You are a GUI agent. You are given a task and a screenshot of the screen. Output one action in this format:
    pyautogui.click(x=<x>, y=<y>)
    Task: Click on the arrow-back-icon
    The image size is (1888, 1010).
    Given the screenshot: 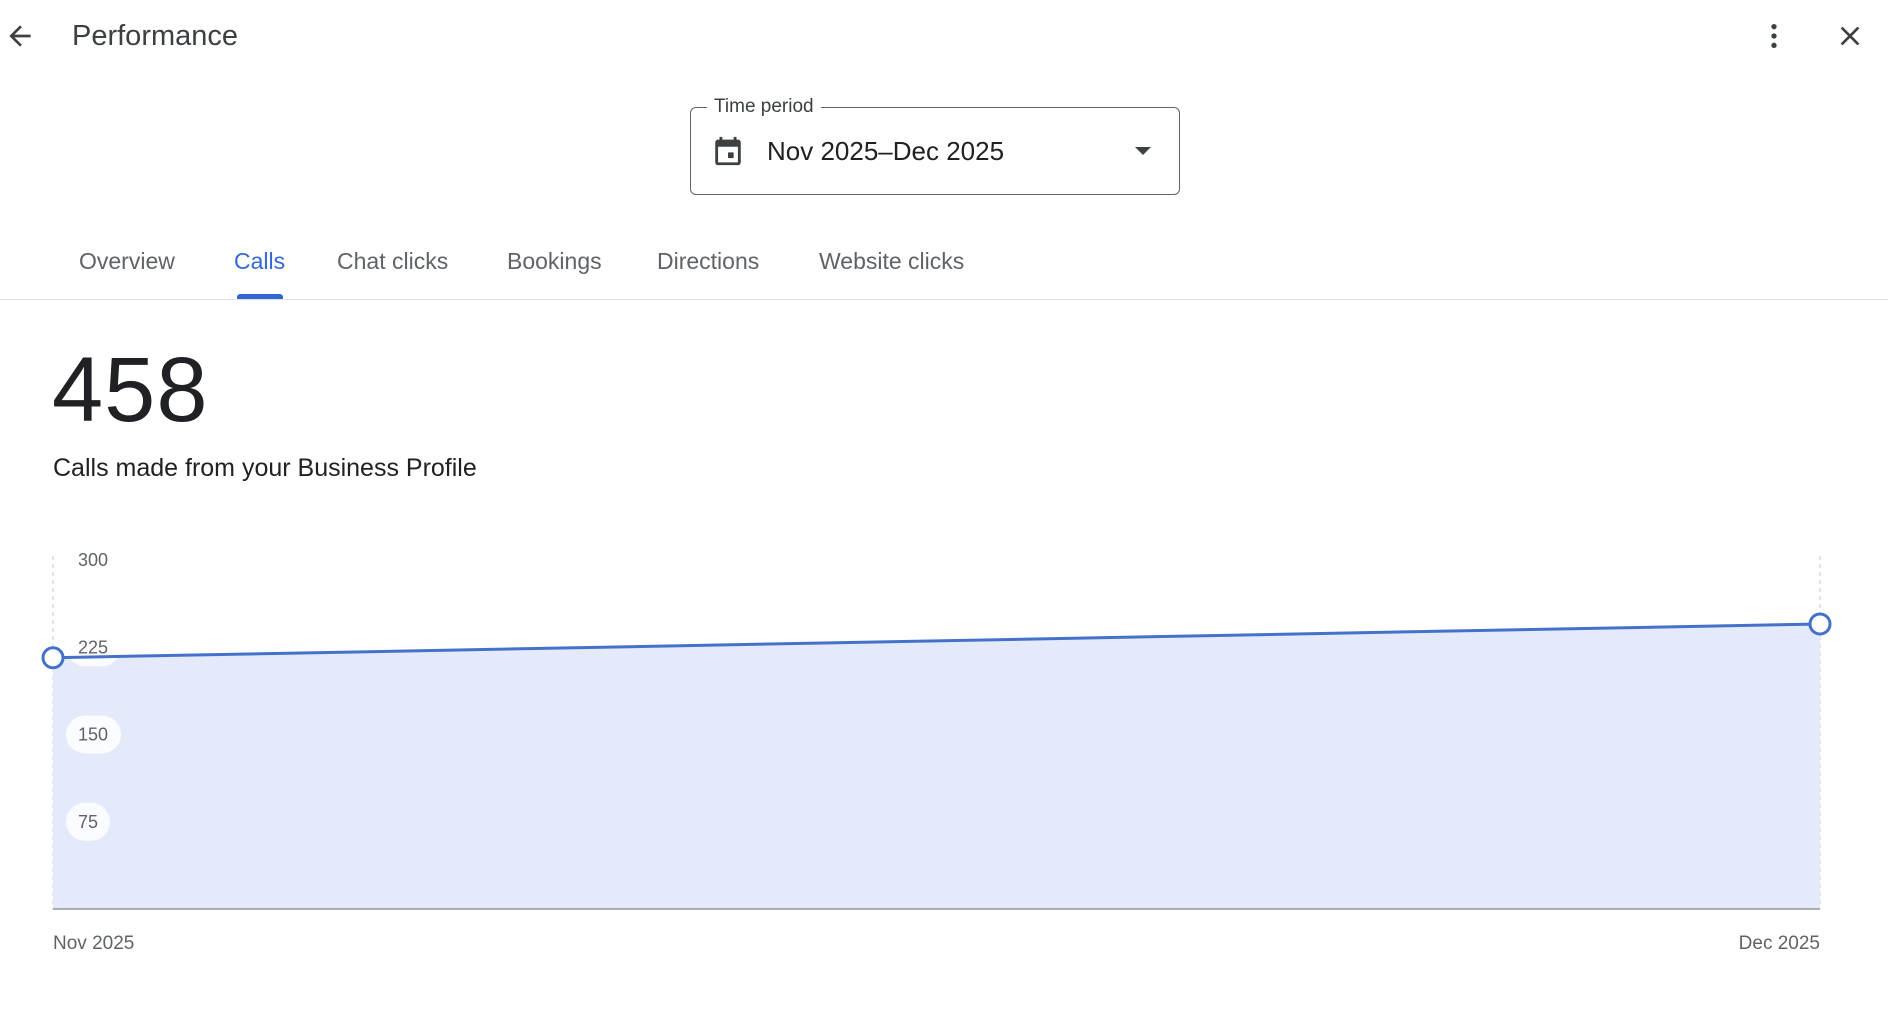 What is the action you would take?
    pyautogui.click(x=20, y=36)
    